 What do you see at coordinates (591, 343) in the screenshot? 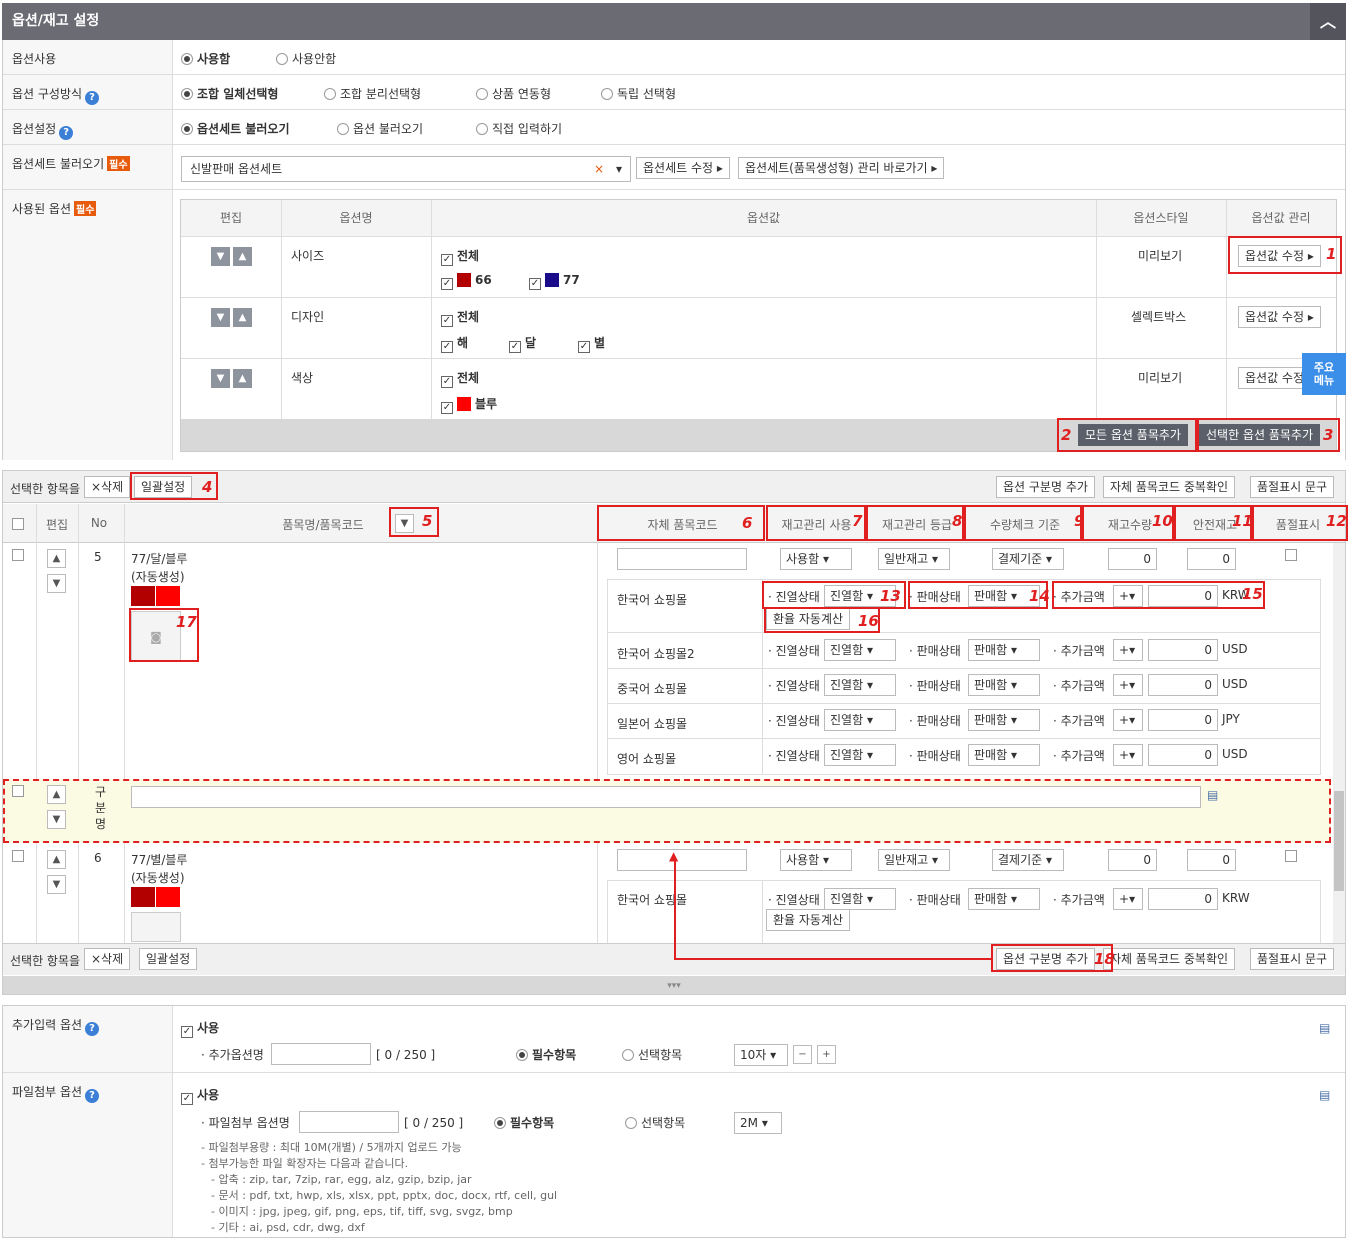
I see `value-star: ✓ 별` at bounding box center [591, 343].